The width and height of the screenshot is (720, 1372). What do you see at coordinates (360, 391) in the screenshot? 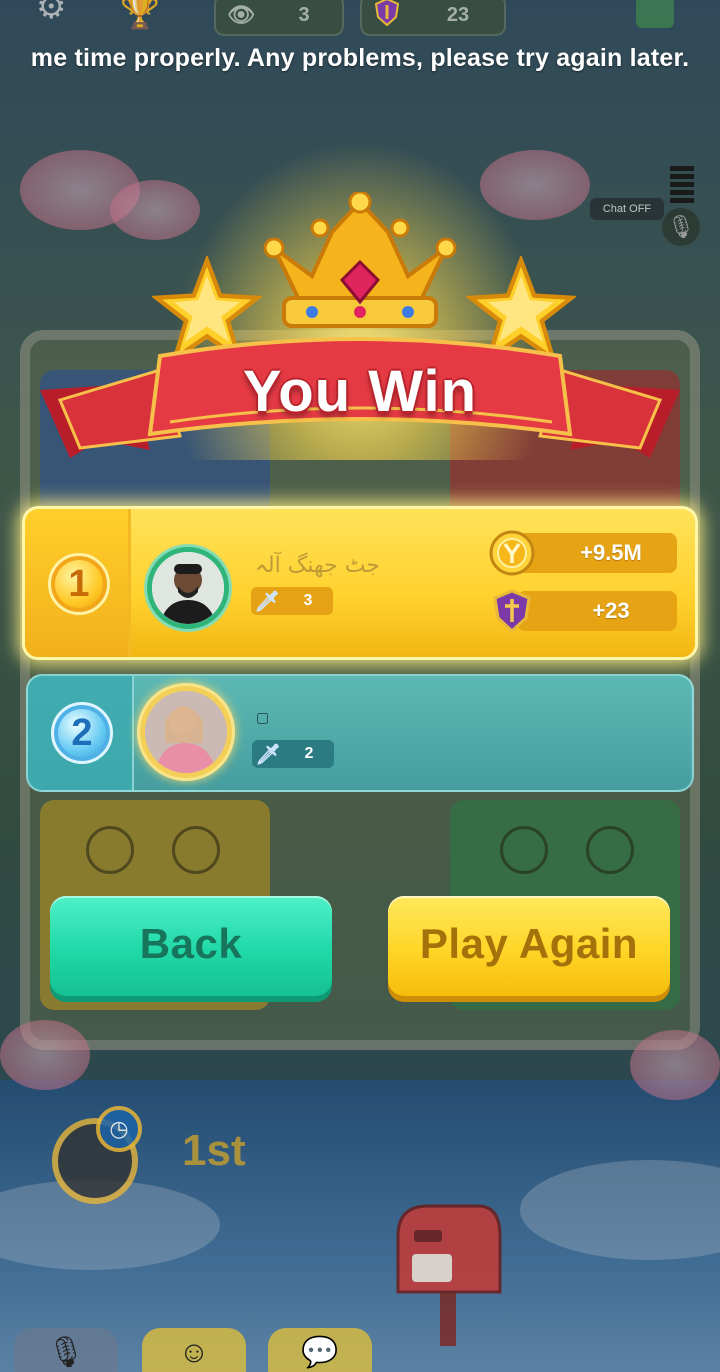
I see `you-win-title: You Win` at bounding box center [360, 391].